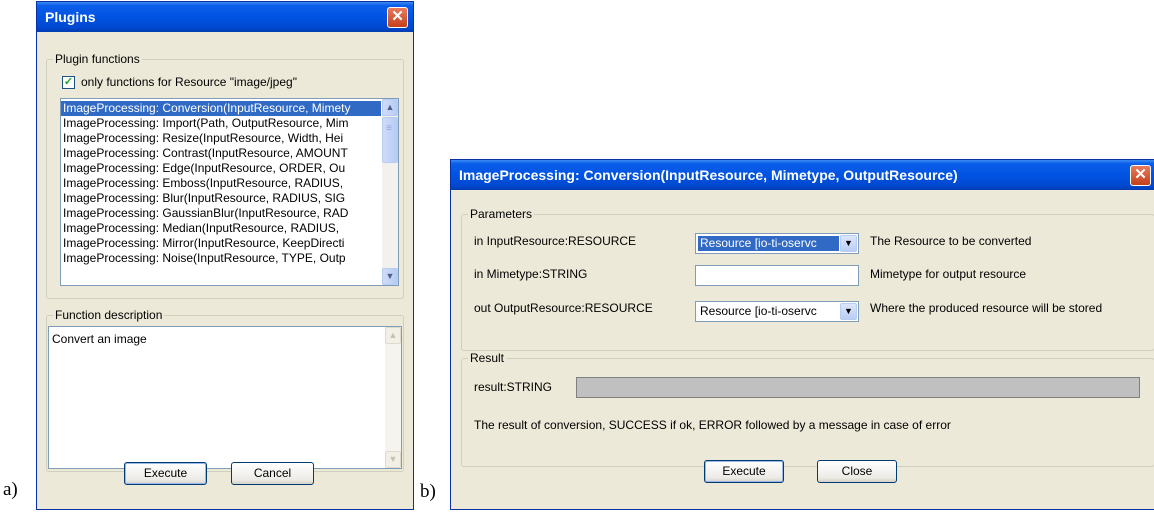  What do you see at coordinates (99, 339) in the screenshot?
I see `function-description-text: Convert an image` at bounding box center [99, 339].